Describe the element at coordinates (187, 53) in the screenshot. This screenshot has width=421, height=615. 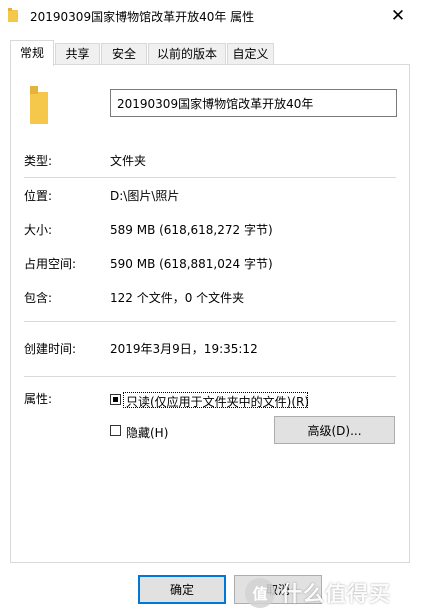
I see `tab-previous-versions: 以前的版本` at that location.